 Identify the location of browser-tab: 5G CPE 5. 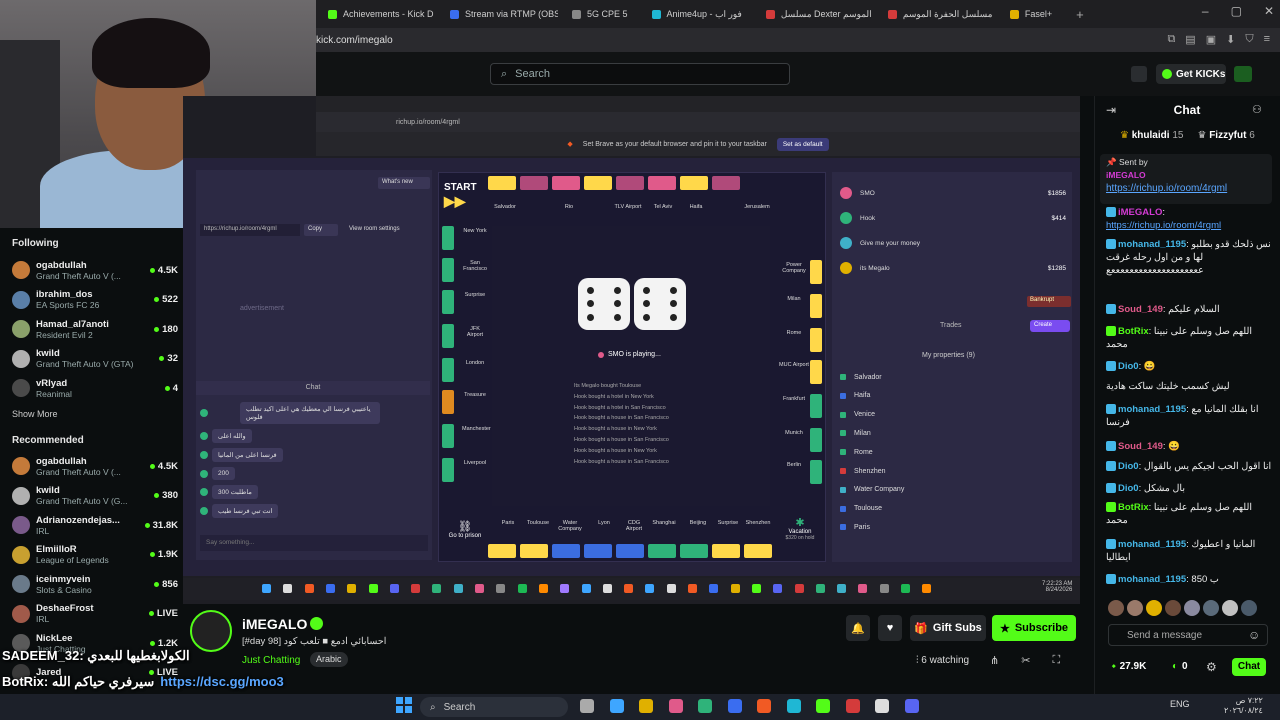
(600, 14).